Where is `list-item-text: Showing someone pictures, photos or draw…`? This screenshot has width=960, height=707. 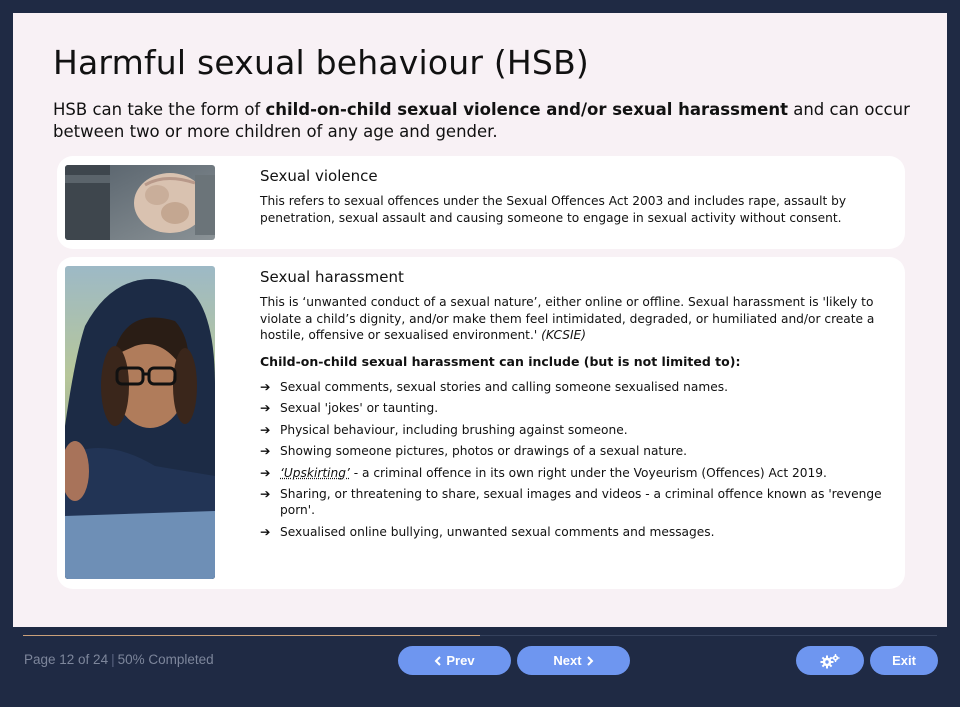 list-item-text: Showing someone pictures, photos or draw… is located at coordinates (484, 451).